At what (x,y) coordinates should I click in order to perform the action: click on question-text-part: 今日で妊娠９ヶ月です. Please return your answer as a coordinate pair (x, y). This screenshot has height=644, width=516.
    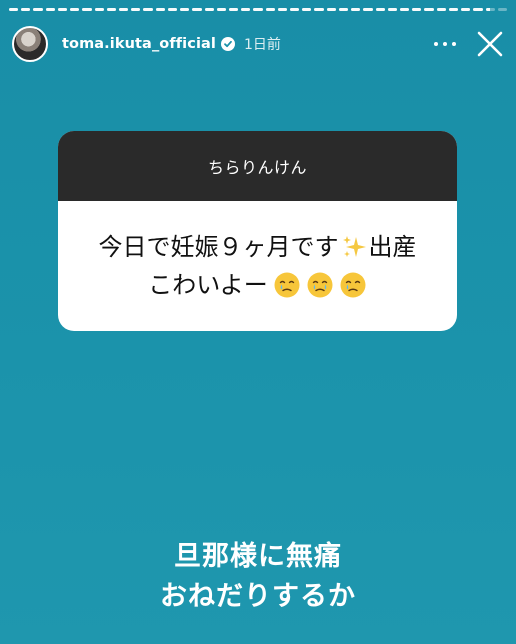
    Looking at the image, I should click on (218, 247).